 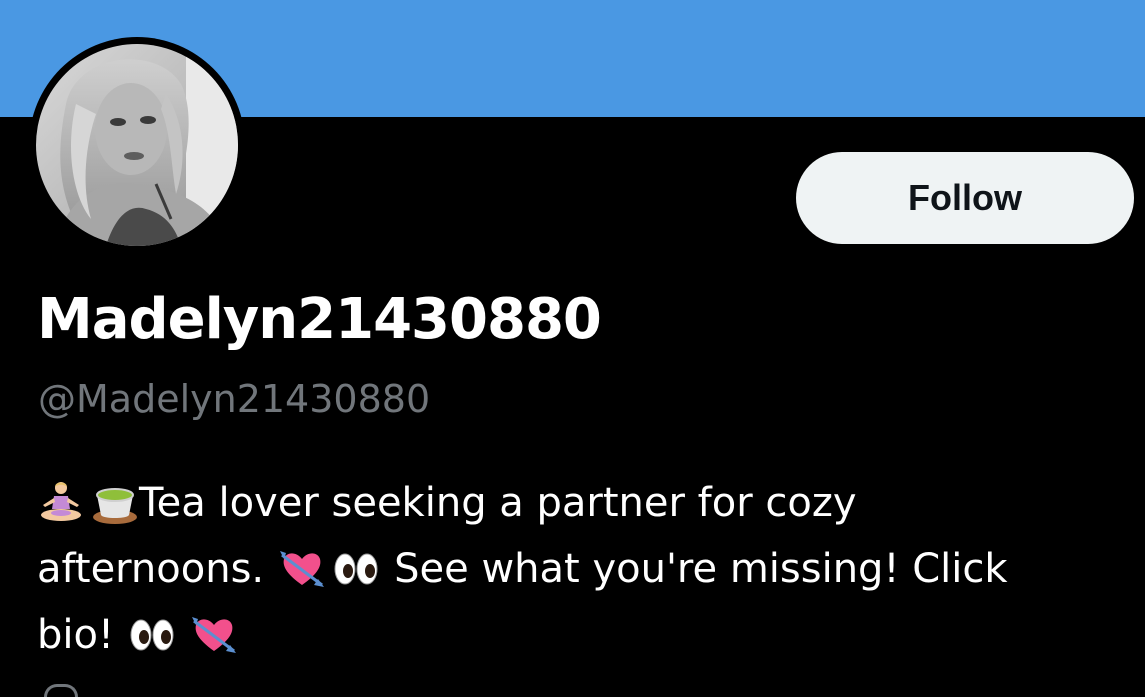 What do you see at coordinates (61, 690) in the screenshot?
I see `location-icon` at bounding box center [61, 690].